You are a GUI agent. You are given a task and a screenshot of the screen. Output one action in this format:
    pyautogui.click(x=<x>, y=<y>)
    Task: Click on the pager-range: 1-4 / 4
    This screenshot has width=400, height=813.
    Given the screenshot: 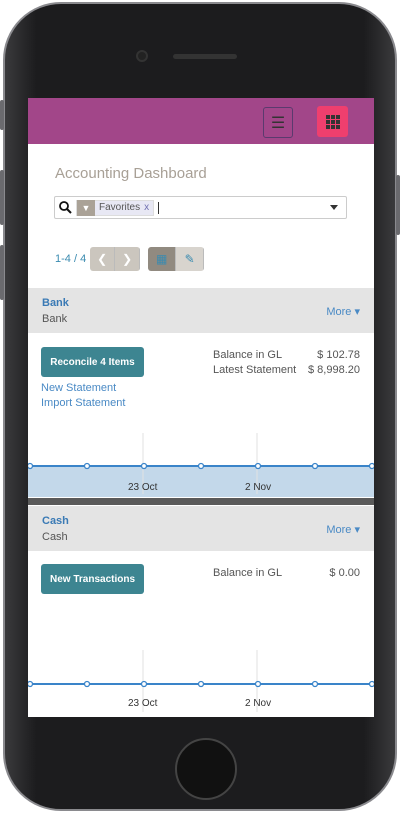 What is the action you would take?
    pyautogui.click(x=70, y=259)
    